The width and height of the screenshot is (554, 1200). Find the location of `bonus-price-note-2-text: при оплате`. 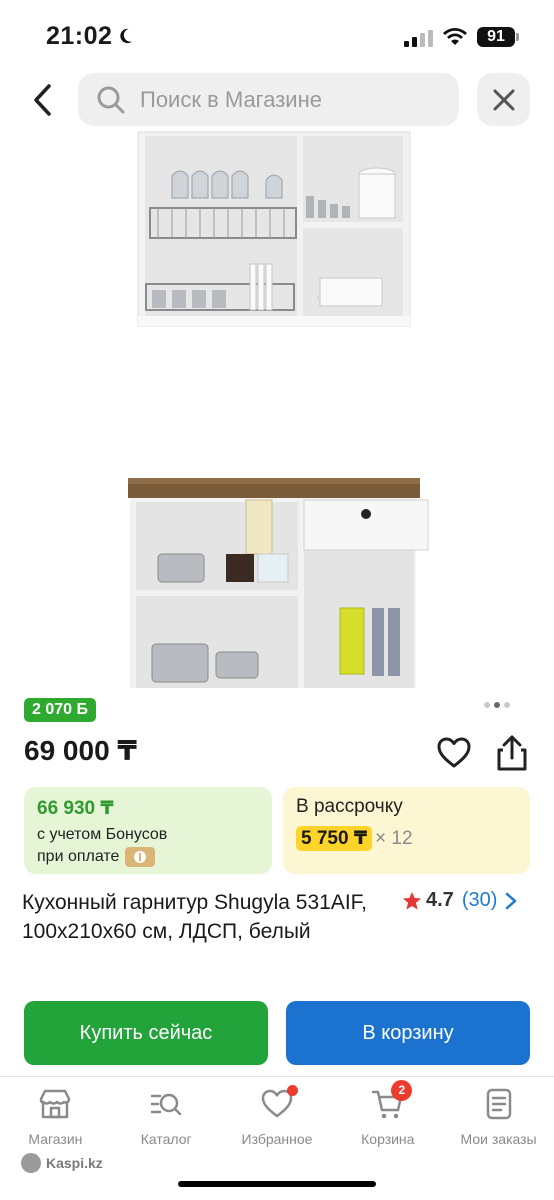

bonus-price-note-2-text: при оплате is located at coordinates (78, 856).